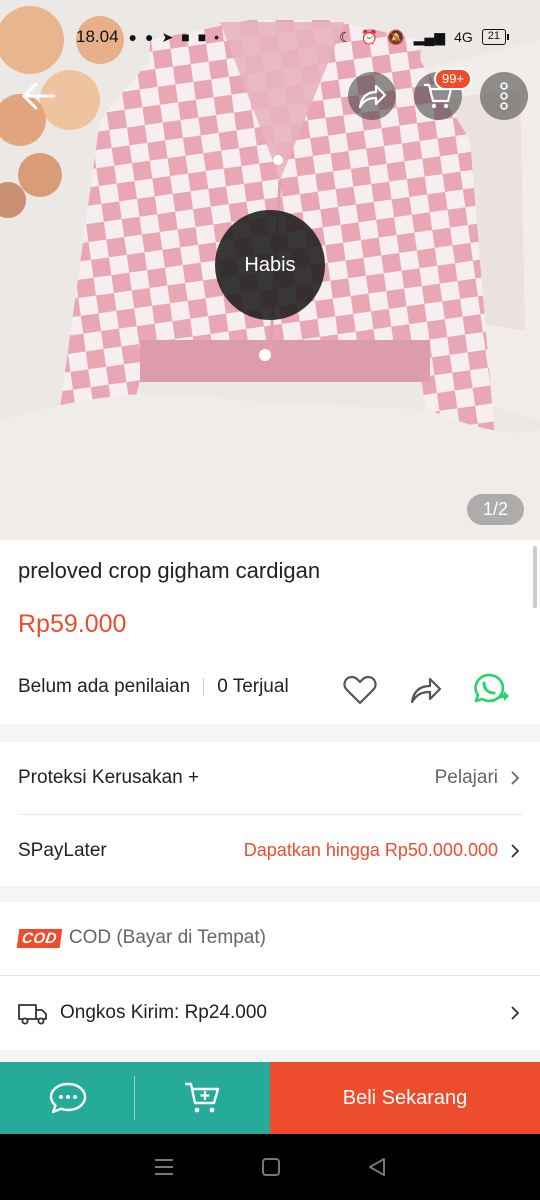 This screenshot has width=540, height=1200. I want to click on back-triangle-icon, so click(377, 1167).